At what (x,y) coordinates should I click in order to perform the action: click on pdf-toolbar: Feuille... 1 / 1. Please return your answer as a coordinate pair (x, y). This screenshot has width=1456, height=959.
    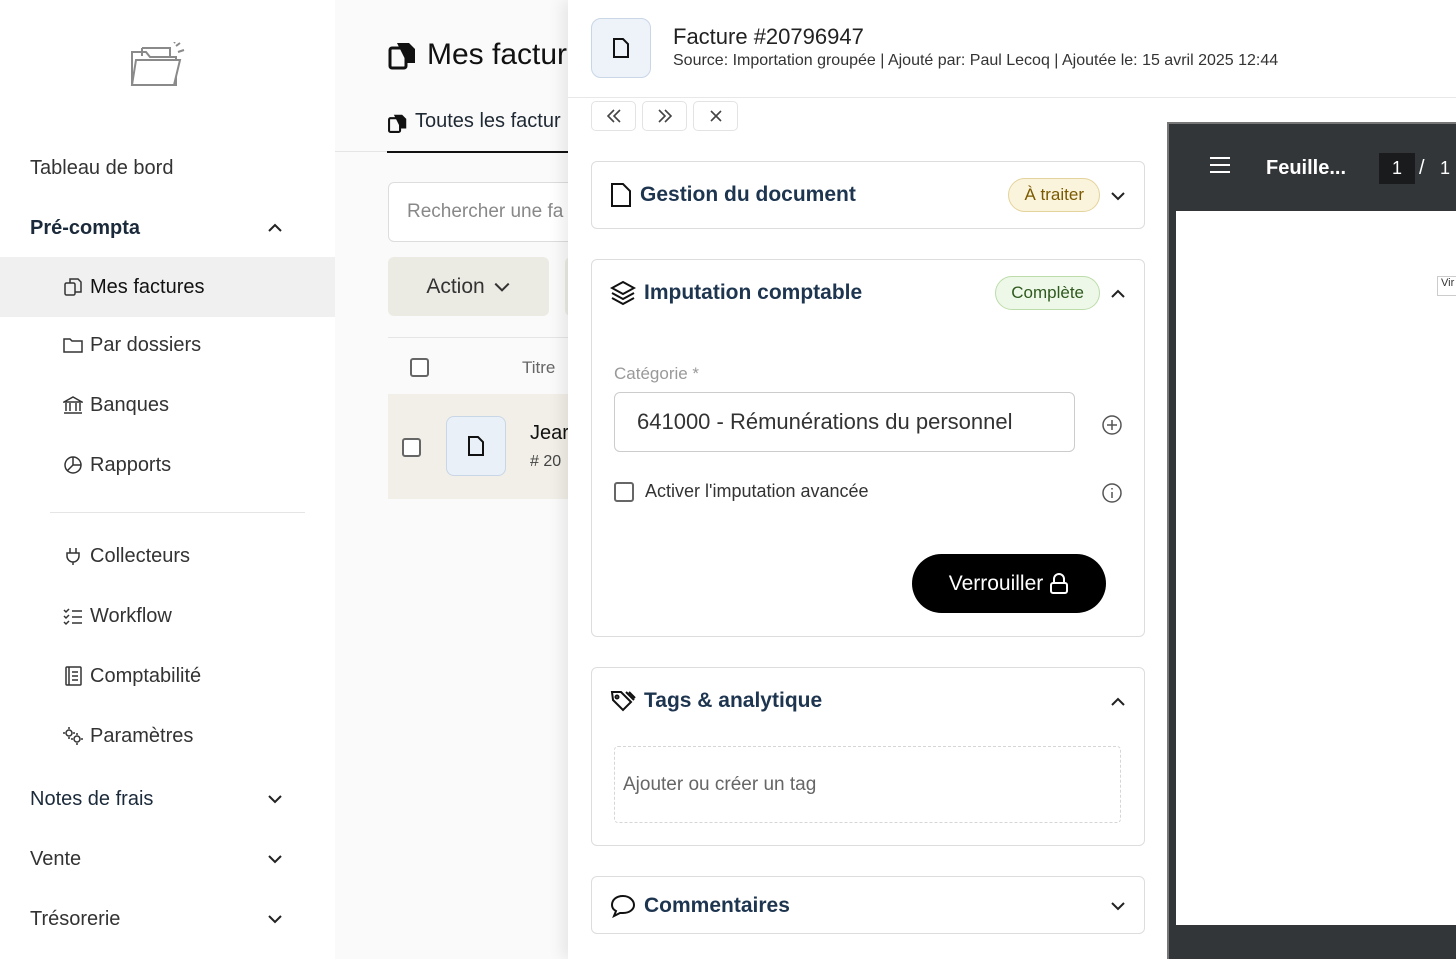
    Looking at the image, I should click on (1312, 167).